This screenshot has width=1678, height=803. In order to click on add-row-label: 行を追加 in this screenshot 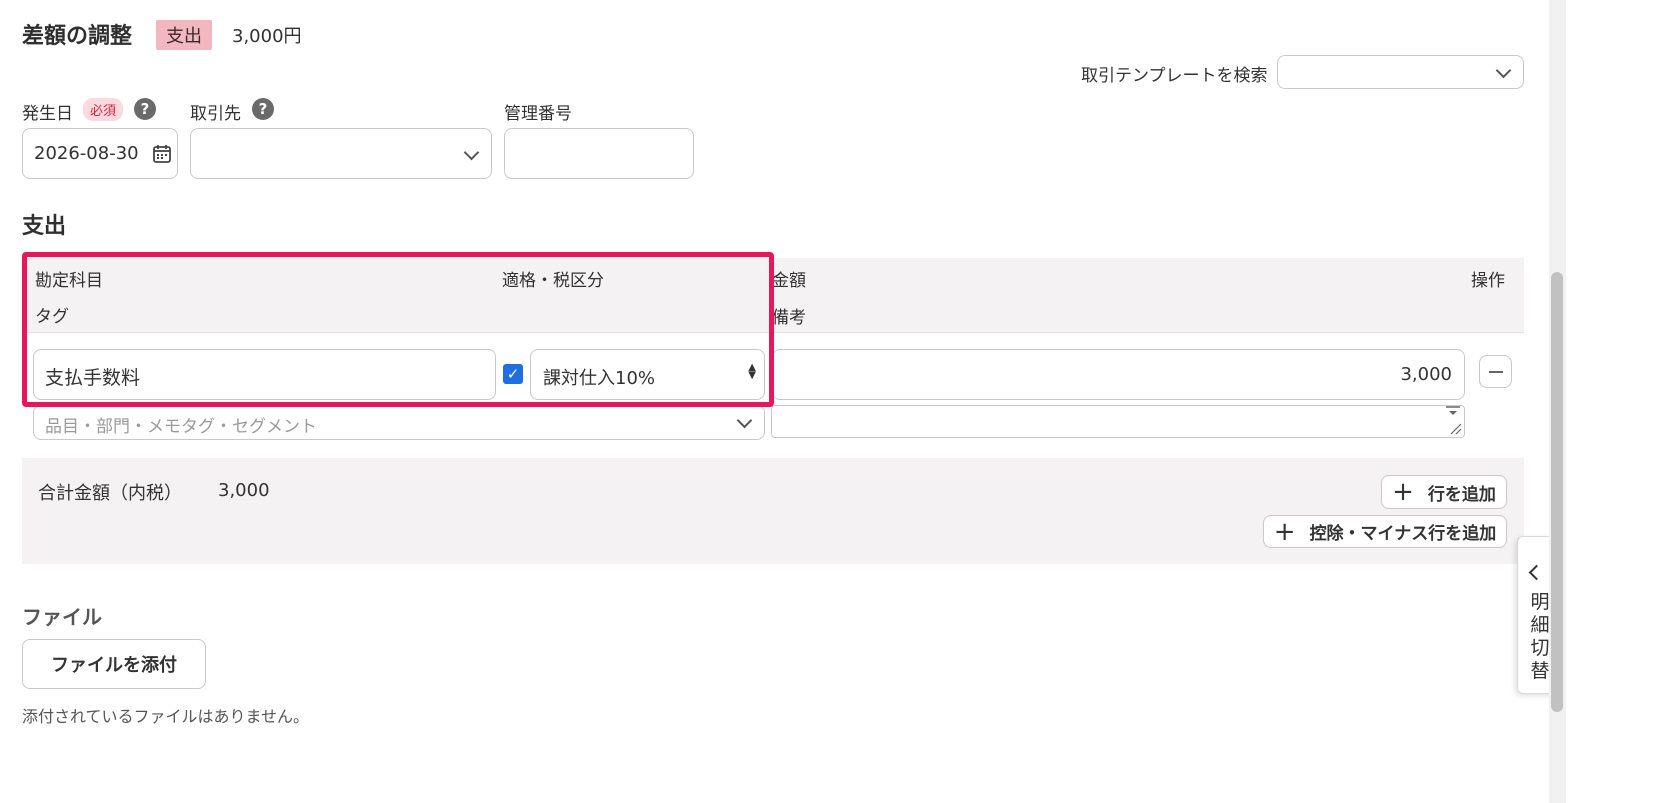, I will do `click(1461, 494)`.